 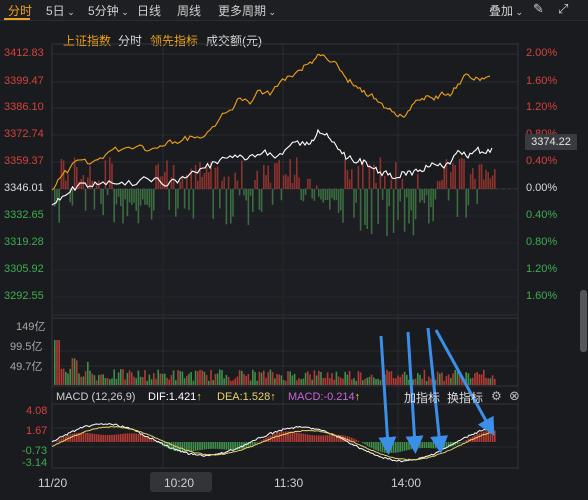 I want to click on macd-arrow-icon: ↑, so click(x=357, y=397).